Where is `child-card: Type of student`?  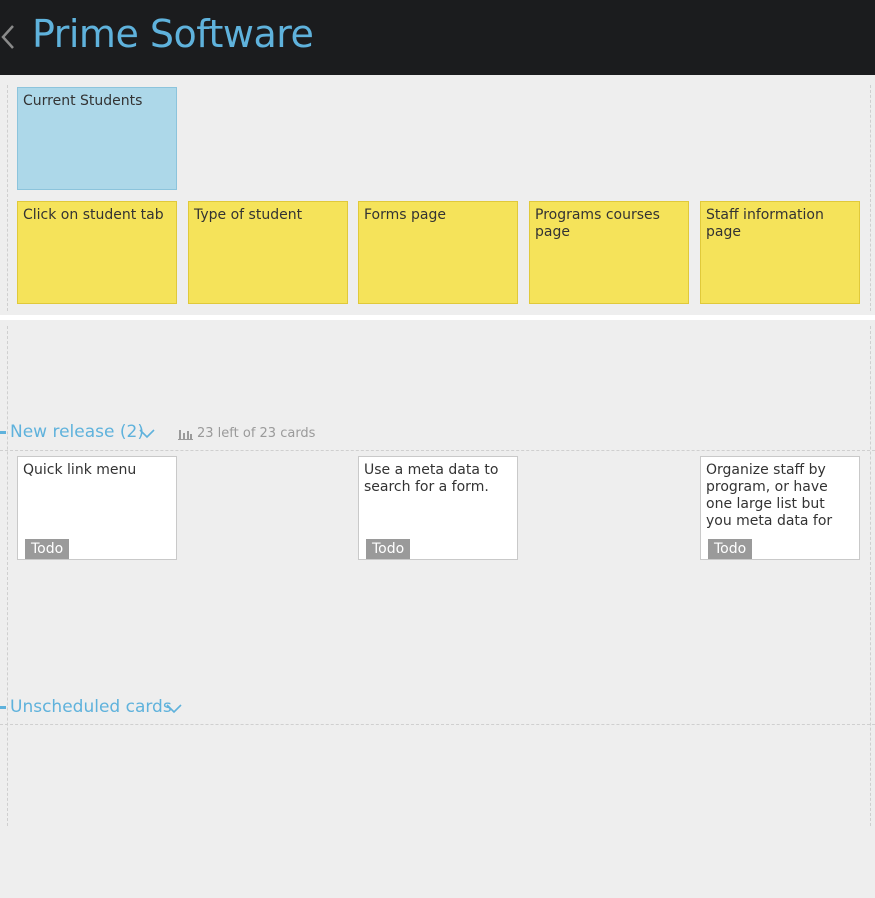
child-card: Type of student is located at coordinates (268, 252).